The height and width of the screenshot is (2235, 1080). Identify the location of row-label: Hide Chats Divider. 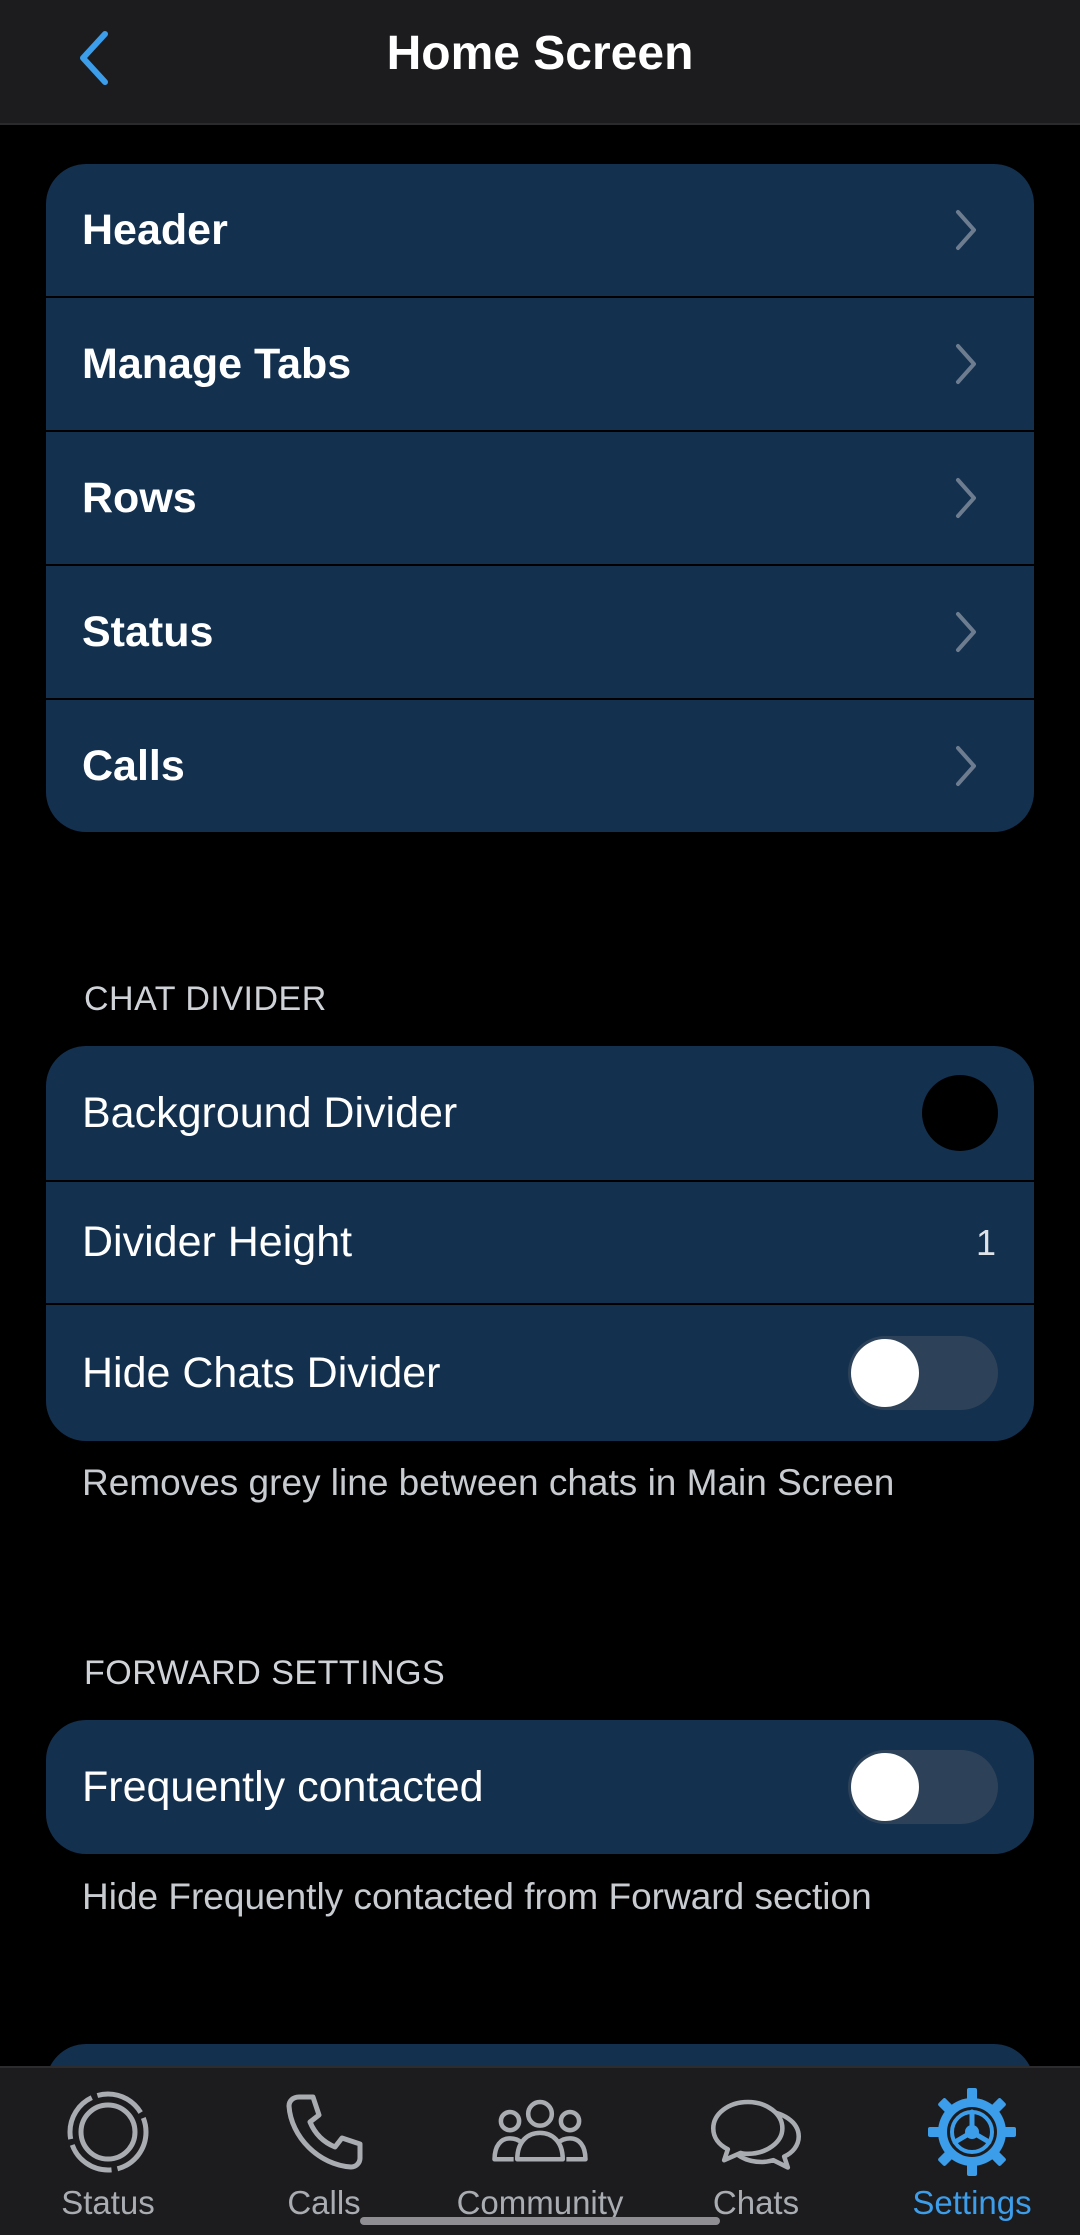
(261, 1372).